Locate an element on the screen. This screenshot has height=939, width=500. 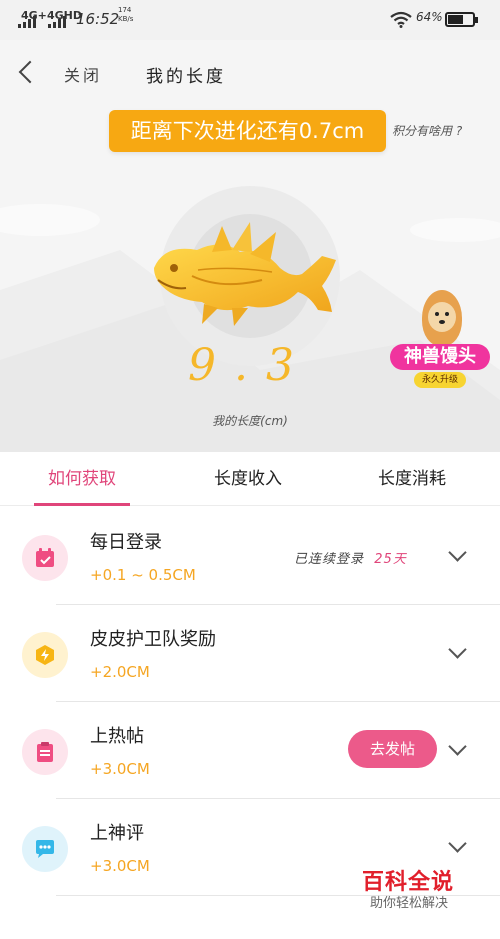
item-name: 上神评 is located at coordinates (117, 833).